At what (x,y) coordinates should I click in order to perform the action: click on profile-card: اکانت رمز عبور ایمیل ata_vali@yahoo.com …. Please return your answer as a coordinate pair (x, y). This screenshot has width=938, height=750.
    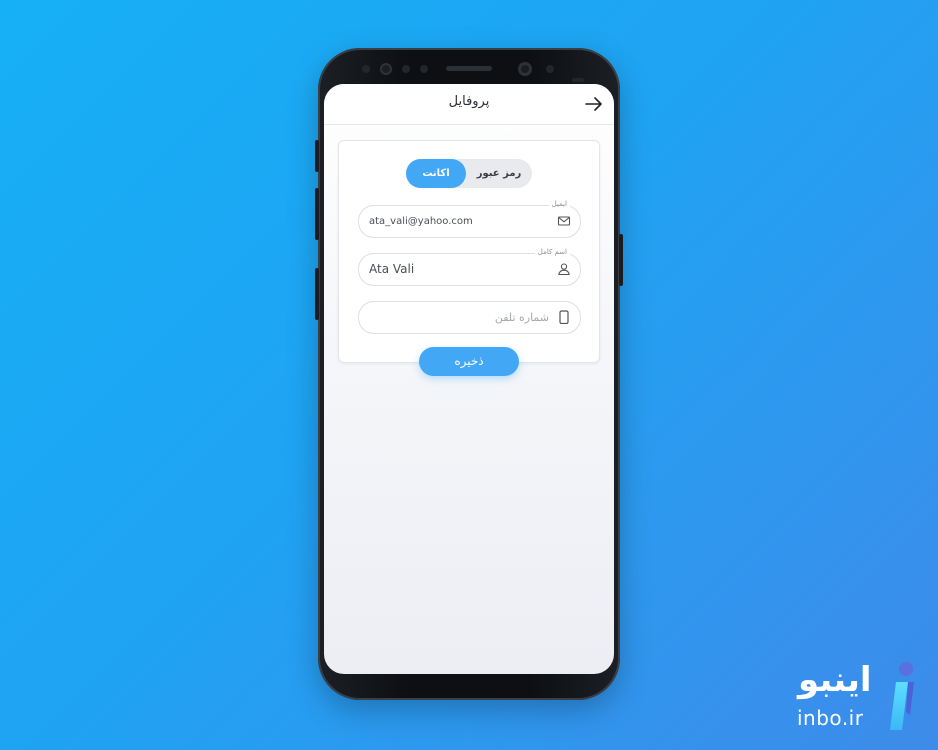
    Looking at the image, I should click on (469, 251).